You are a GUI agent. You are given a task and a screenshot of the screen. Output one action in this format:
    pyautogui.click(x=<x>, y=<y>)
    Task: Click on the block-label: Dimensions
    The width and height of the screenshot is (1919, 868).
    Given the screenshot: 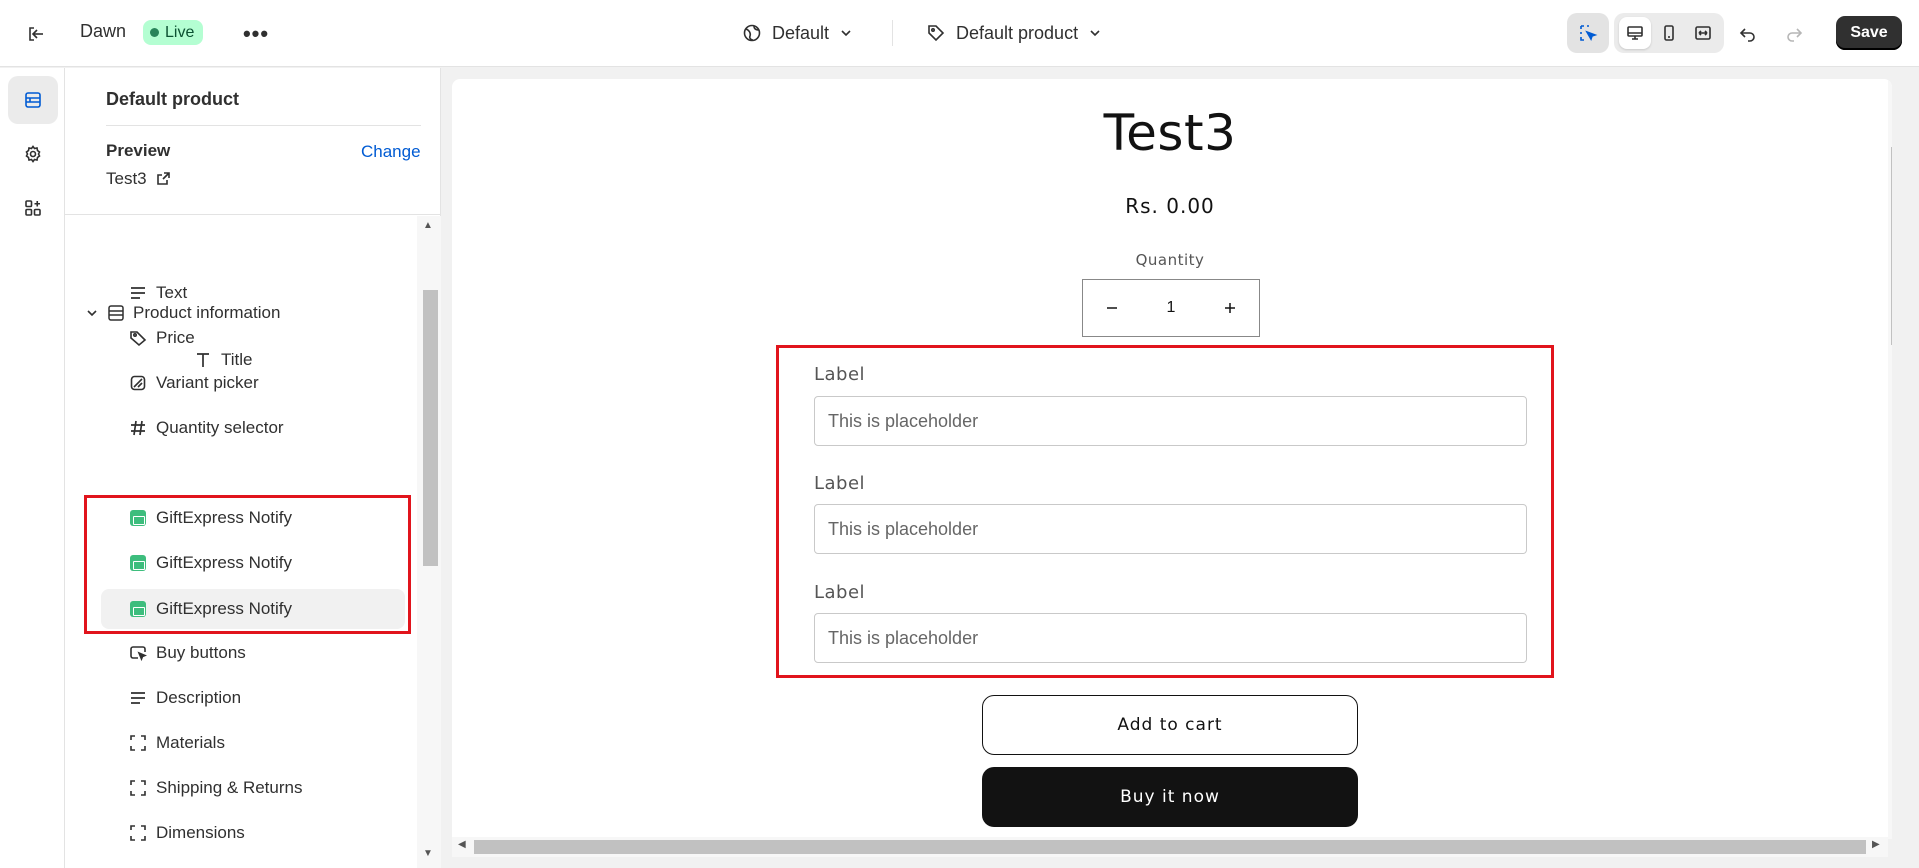 What is the action you would take?
    pyautogui.click(x=200, y=832)
    